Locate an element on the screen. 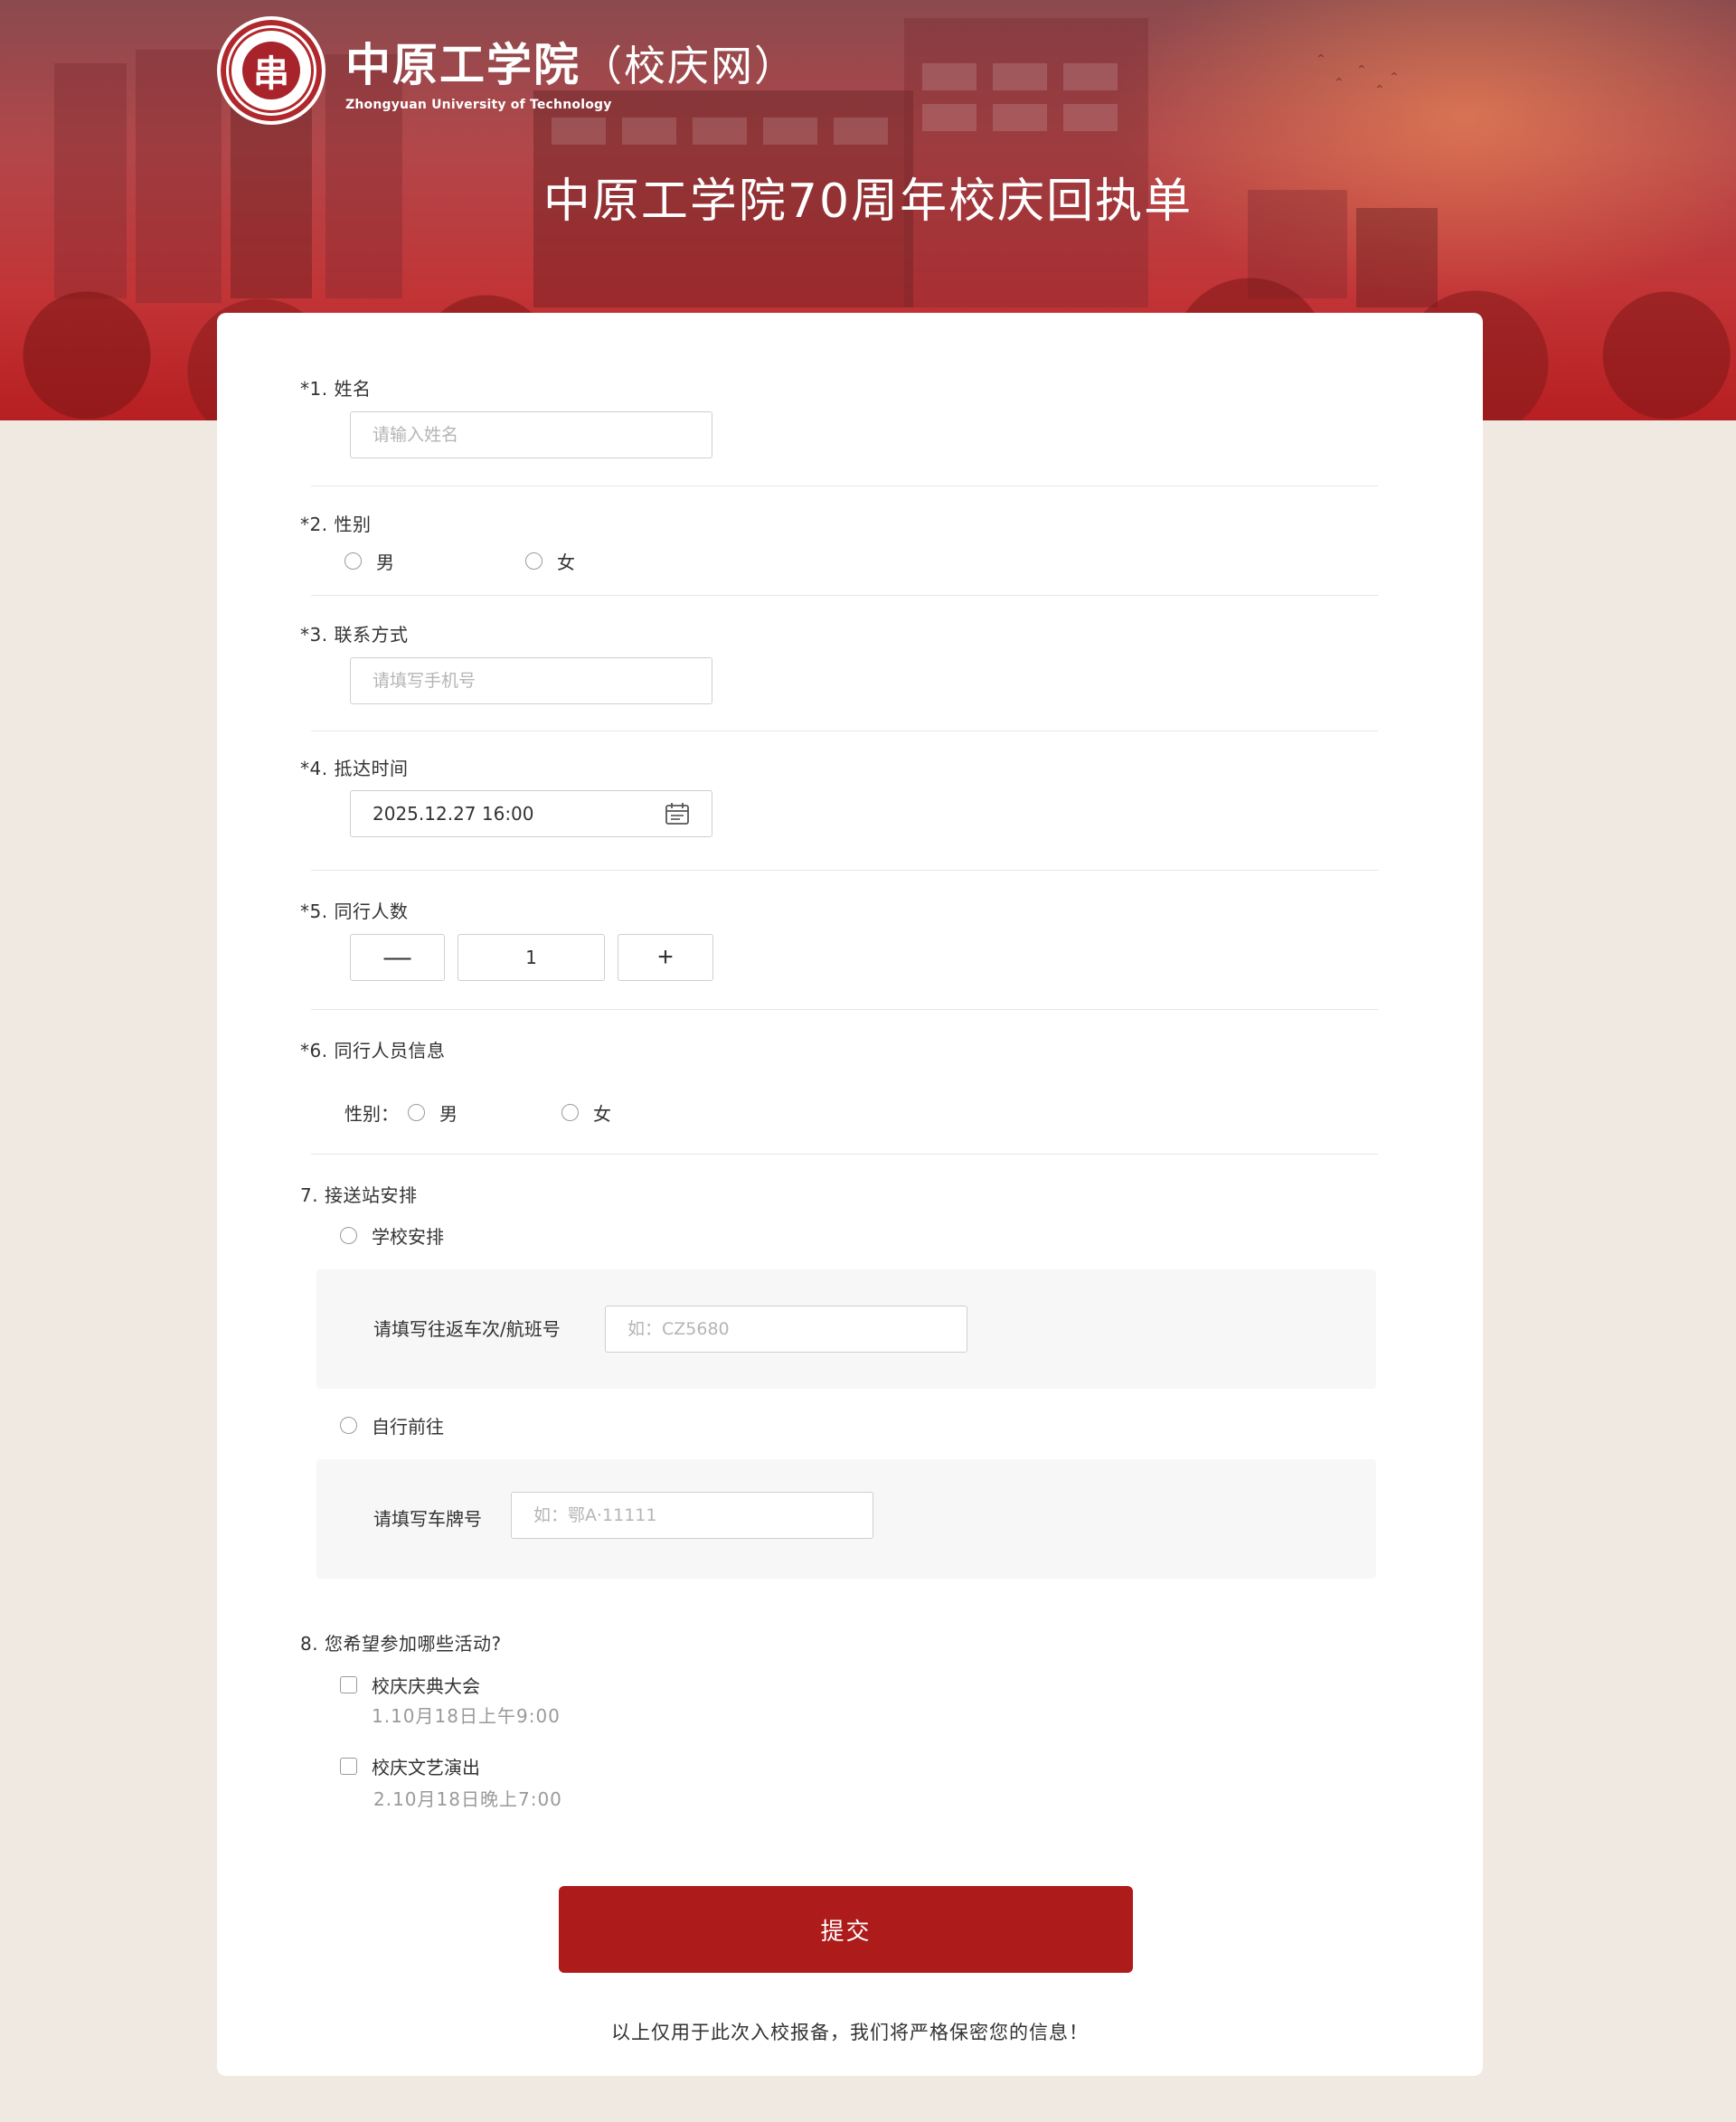 The height and width of the screenshot is (2122, 1736). arrival-datetime-value: 2025.12.27 16:00 is located at coordinates (454, 814).